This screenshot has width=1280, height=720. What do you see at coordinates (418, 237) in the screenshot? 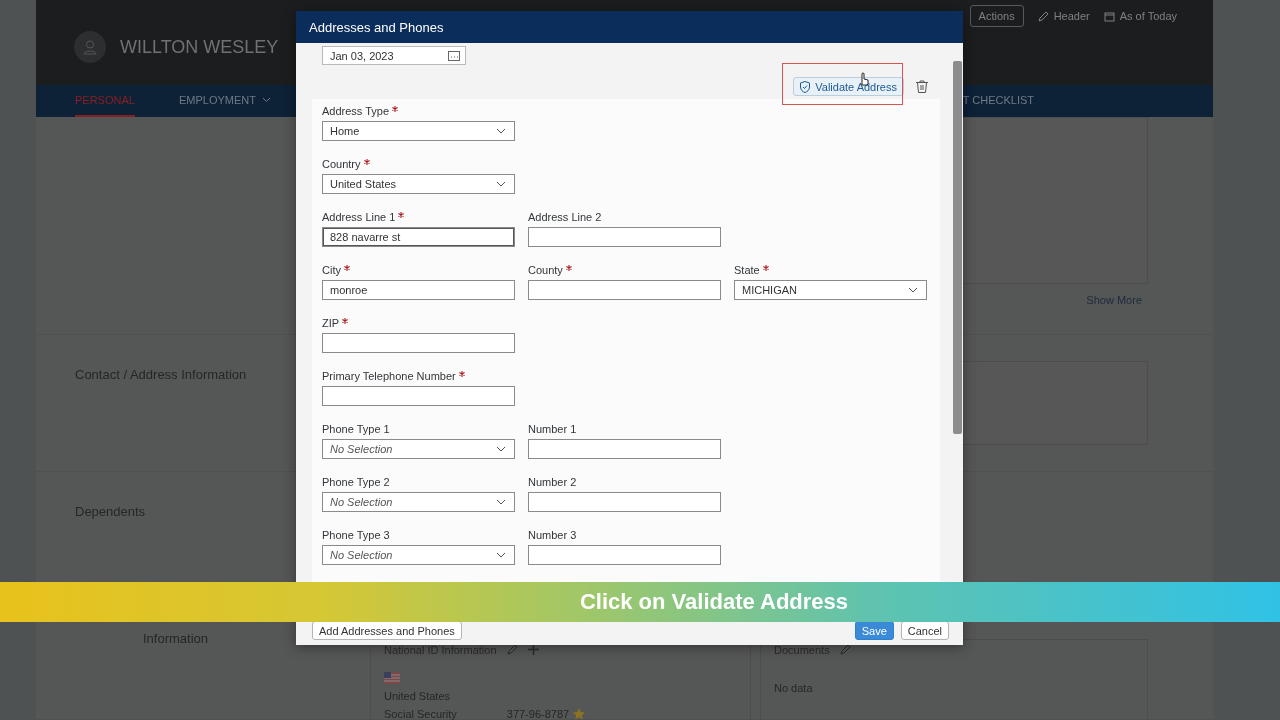
I see `input-field: 828 navarre st` at bounding box center [418, 237].